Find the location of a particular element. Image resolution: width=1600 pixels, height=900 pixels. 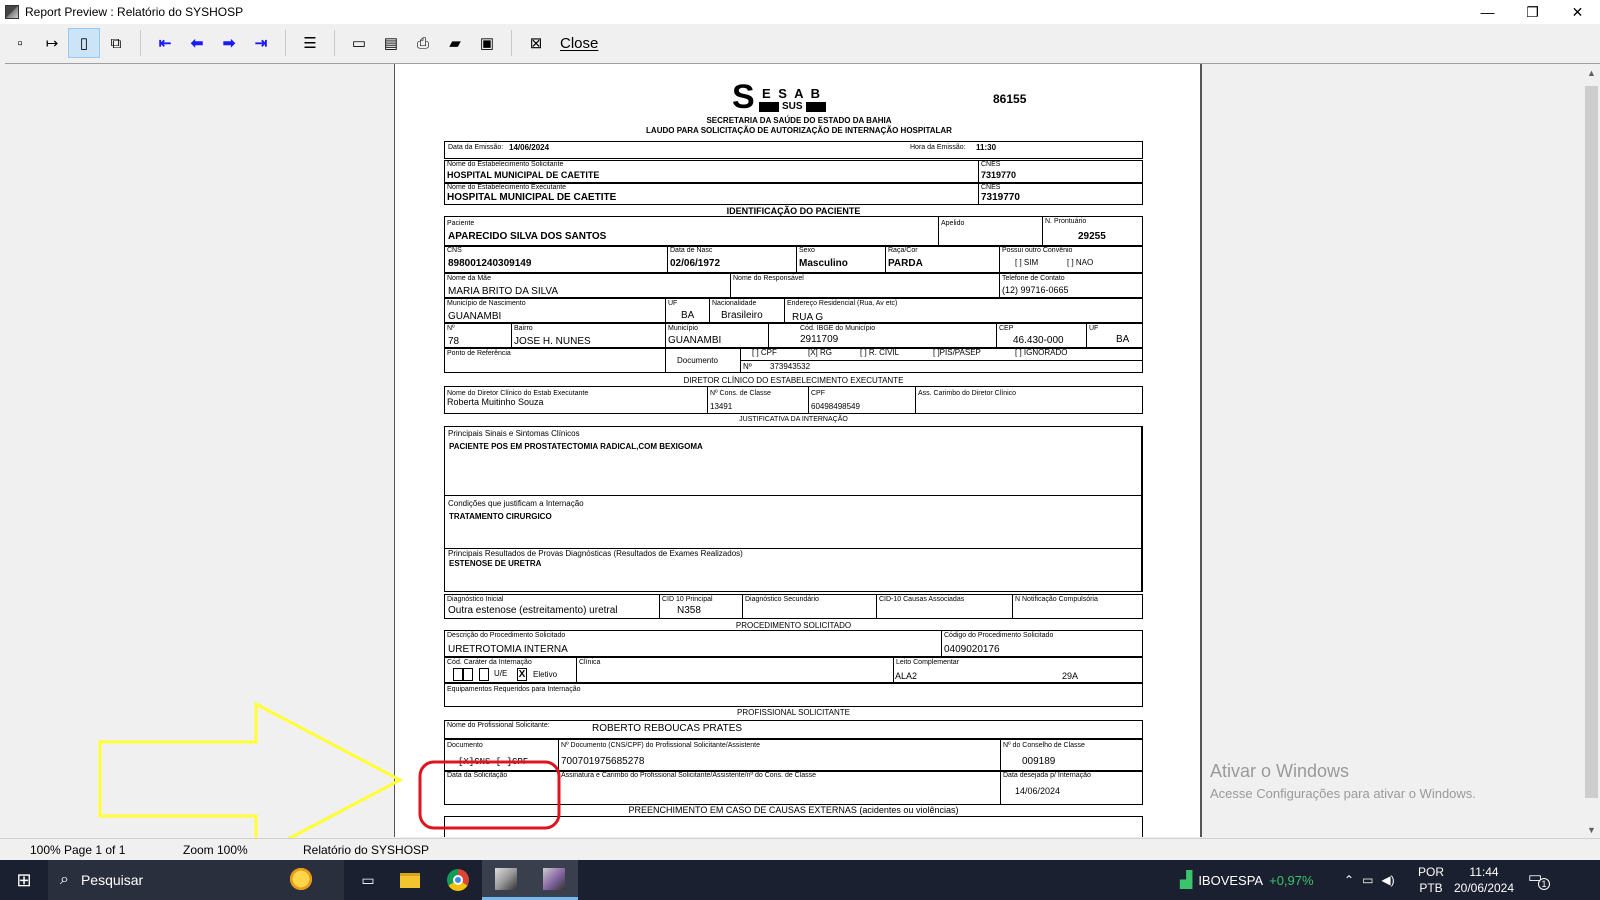

procedimento-codigo: 0409020176 is located at coordinates (972, 649).